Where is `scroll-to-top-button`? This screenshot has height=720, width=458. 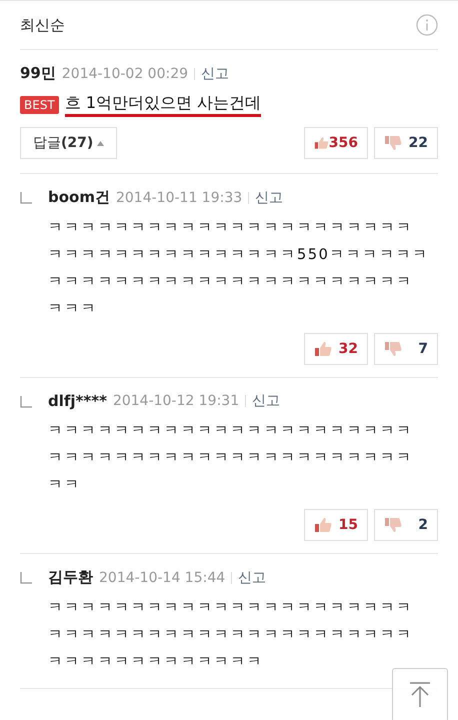
scroll-to-top-button is located at coordinates (420, 694).